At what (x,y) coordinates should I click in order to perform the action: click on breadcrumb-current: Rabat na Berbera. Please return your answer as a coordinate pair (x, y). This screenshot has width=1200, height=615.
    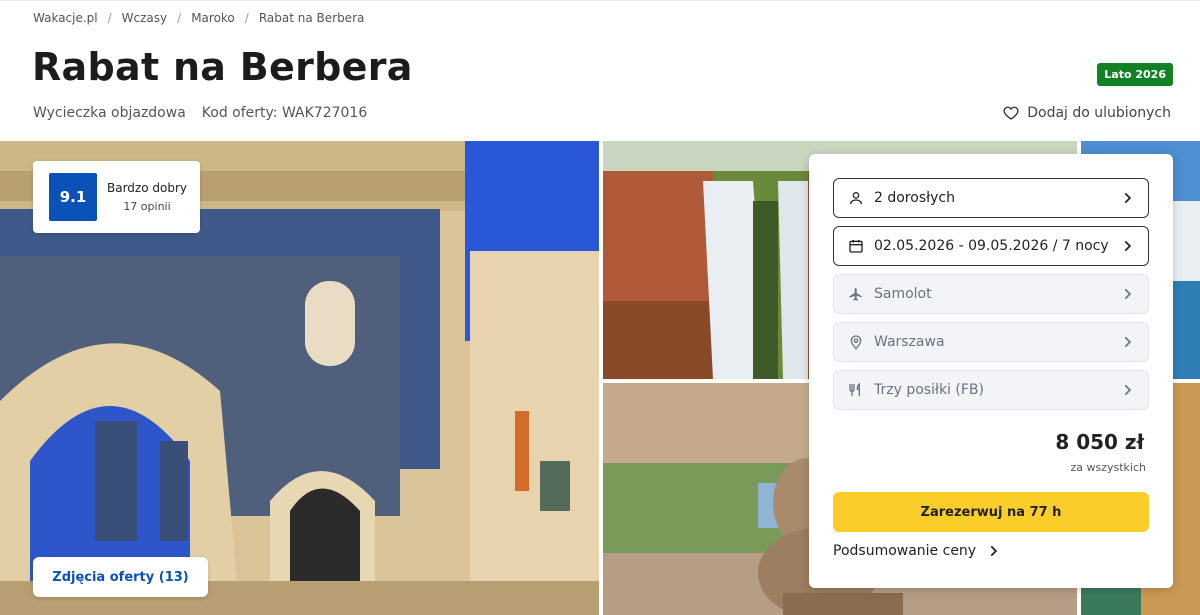
    Looking at the image, I should click on (311, 18).